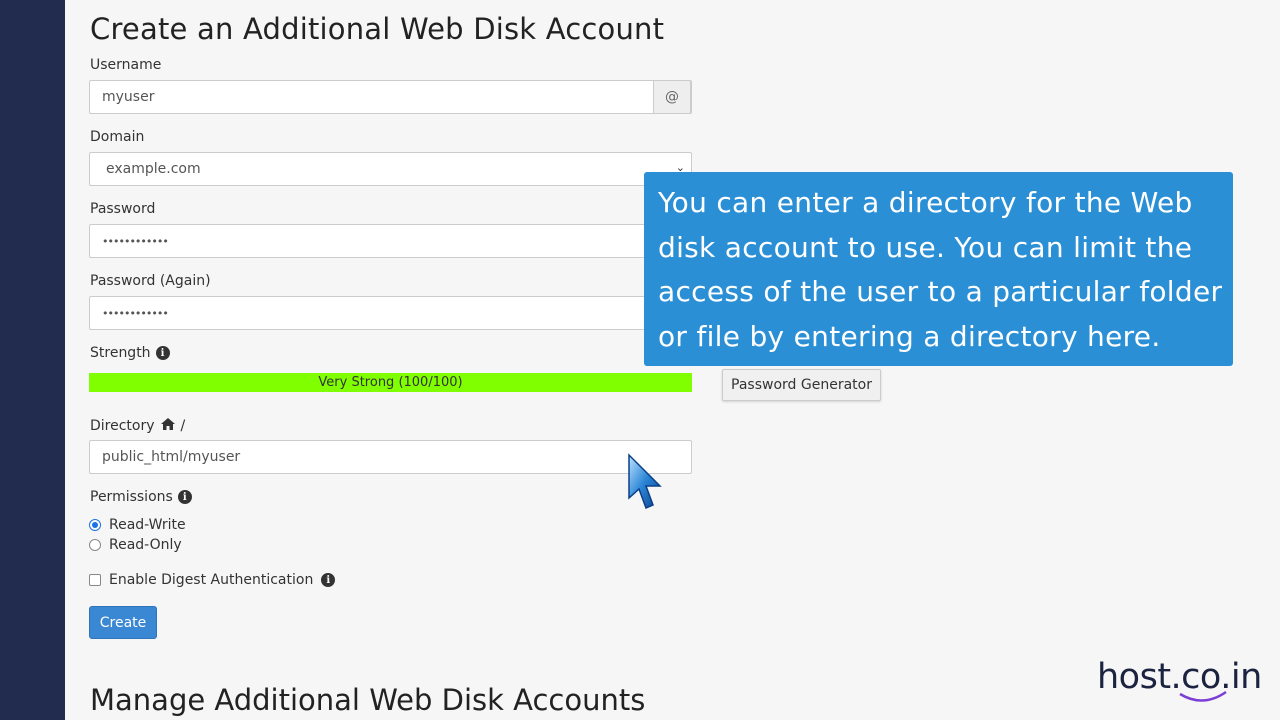 The height and width of the screenshot is (720, 1280). What do you see at coordinates (212, 580) in the screenshot?
I see `digest-auth-row: Enable Digest Authentication i` at bounding box center [212, 580].